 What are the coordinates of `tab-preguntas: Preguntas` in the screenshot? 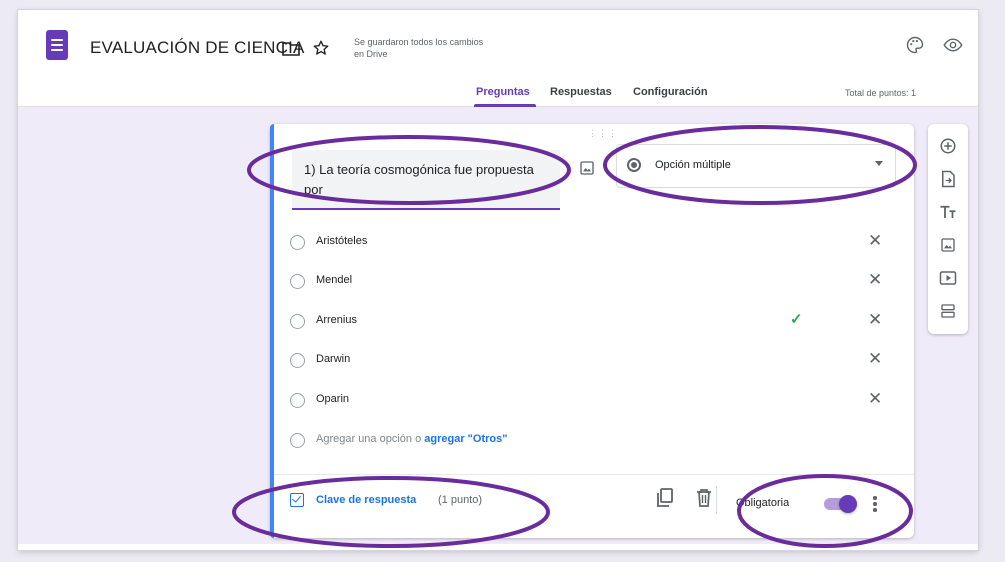 It's located at (503, 92).